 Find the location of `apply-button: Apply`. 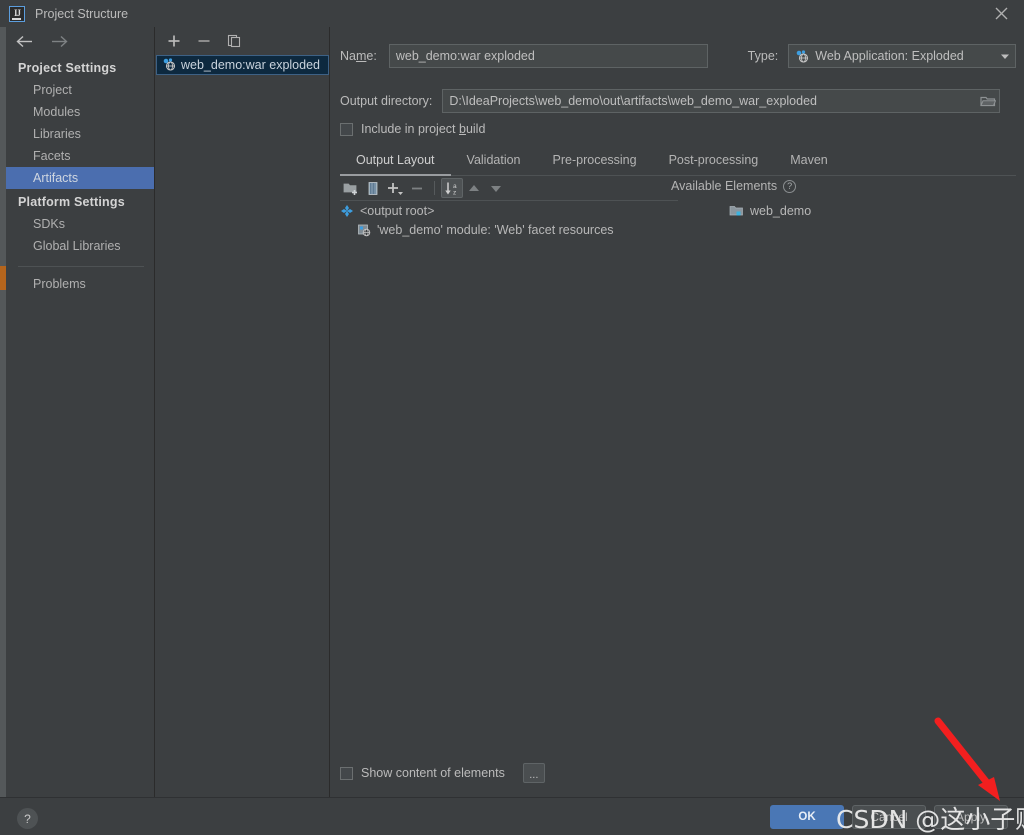

apply-button: Apply is located at coordinates (971, 817).